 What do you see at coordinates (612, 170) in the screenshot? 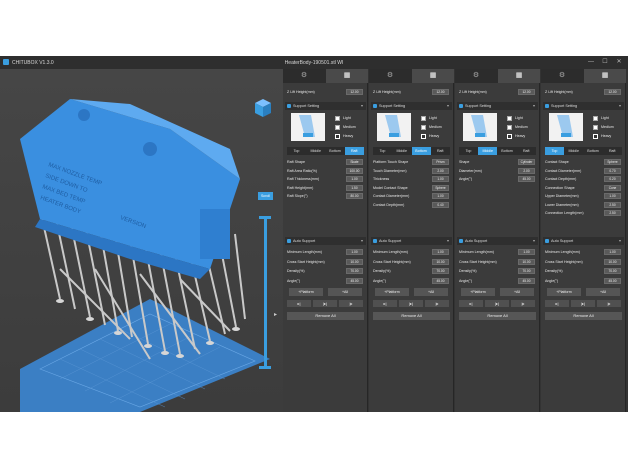
I see `param-value: 0.70` at bounding box center [612, 170].